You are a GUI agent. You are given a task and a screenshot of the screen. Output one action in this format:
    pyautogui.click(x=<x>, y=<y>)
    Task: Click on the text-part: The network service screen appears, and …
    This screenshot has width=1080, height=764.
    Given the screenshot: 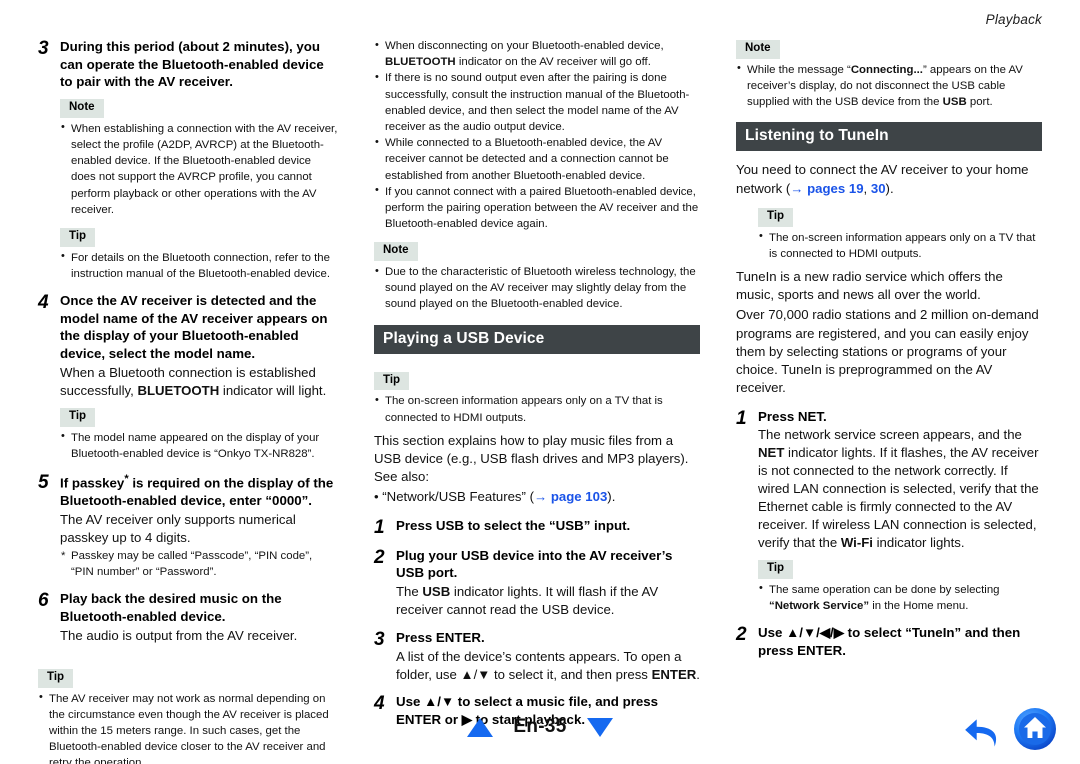 What is the action you would take?
    pyautogui.click(x=890, y=435)
    